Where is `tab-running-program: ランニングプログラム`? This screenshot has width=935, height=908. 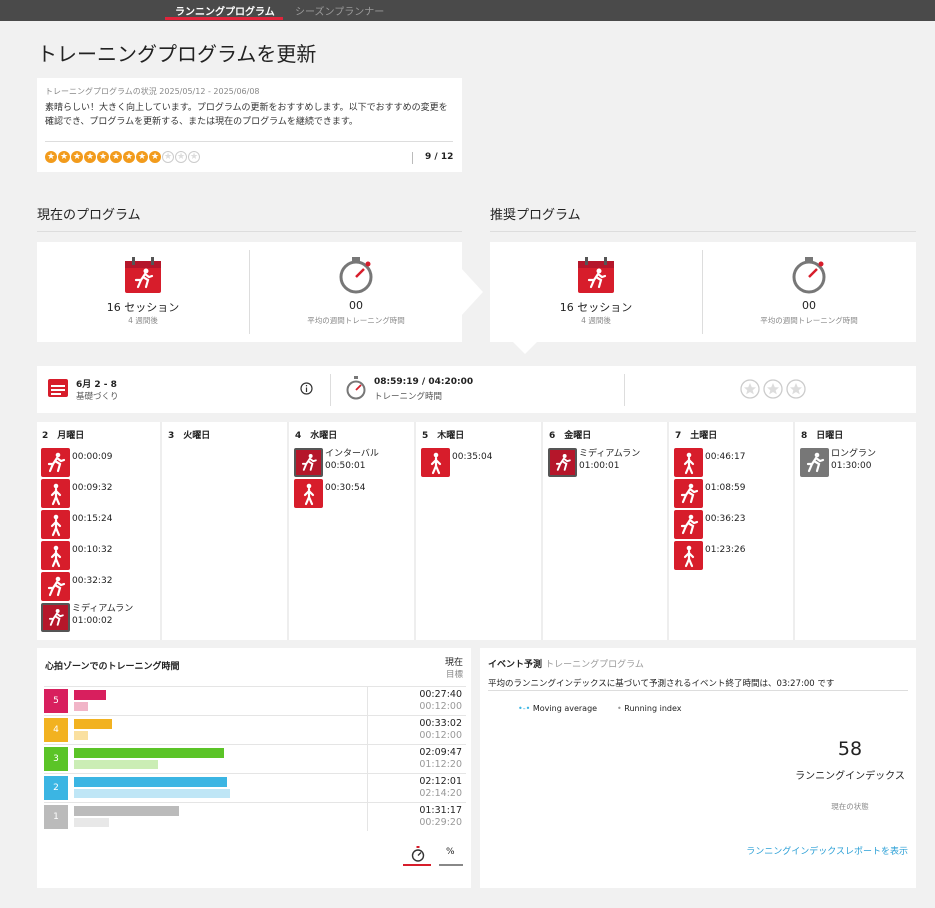
tab-running-program: ランニングプログラム is located at coordinates (225, 10).